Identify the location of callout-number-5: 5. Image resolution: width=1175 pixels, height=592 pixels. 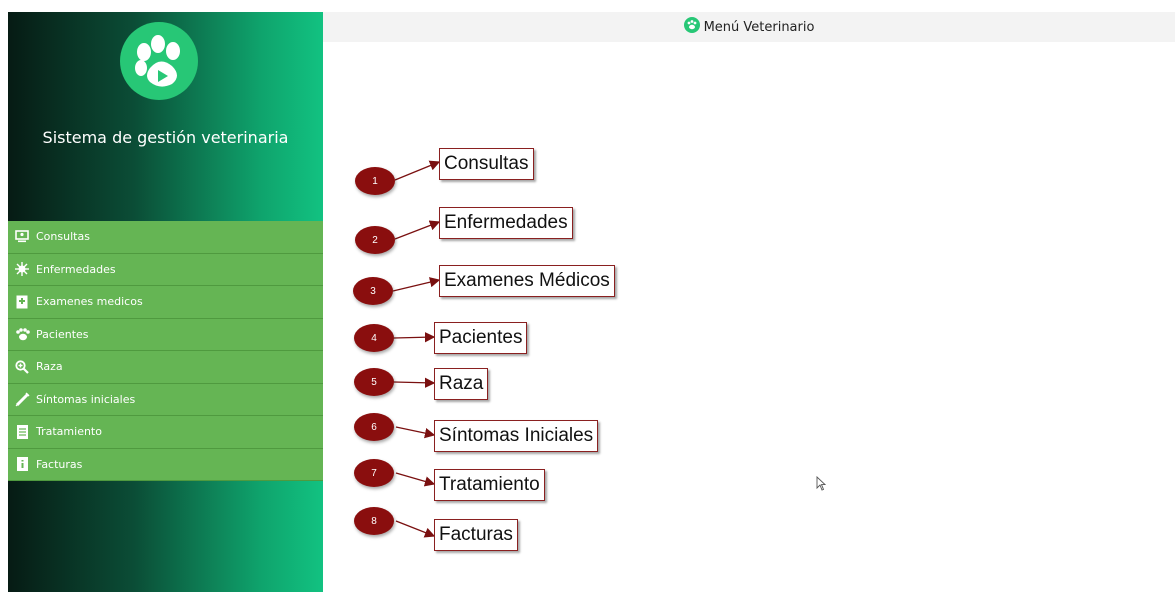
(374, 382).